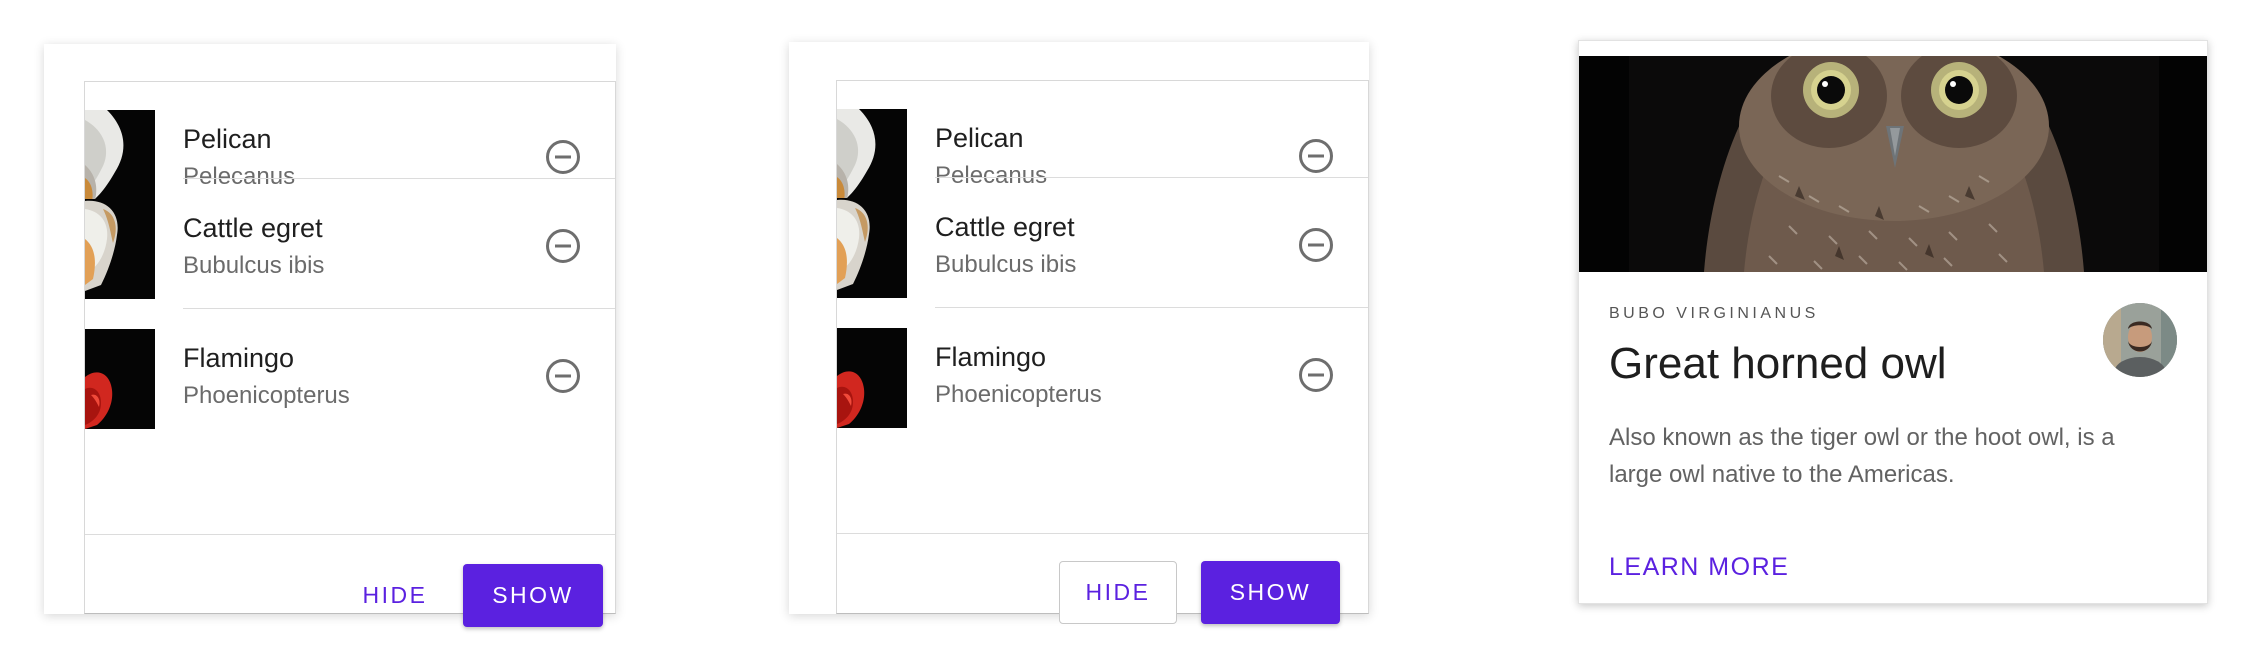 The height and width of the screenshot is (652, 2244). What do you see at coordinates (1778, 363) in the screenshot?
I see `card-title: Great horned owl` at bounding box center [1778, 363].